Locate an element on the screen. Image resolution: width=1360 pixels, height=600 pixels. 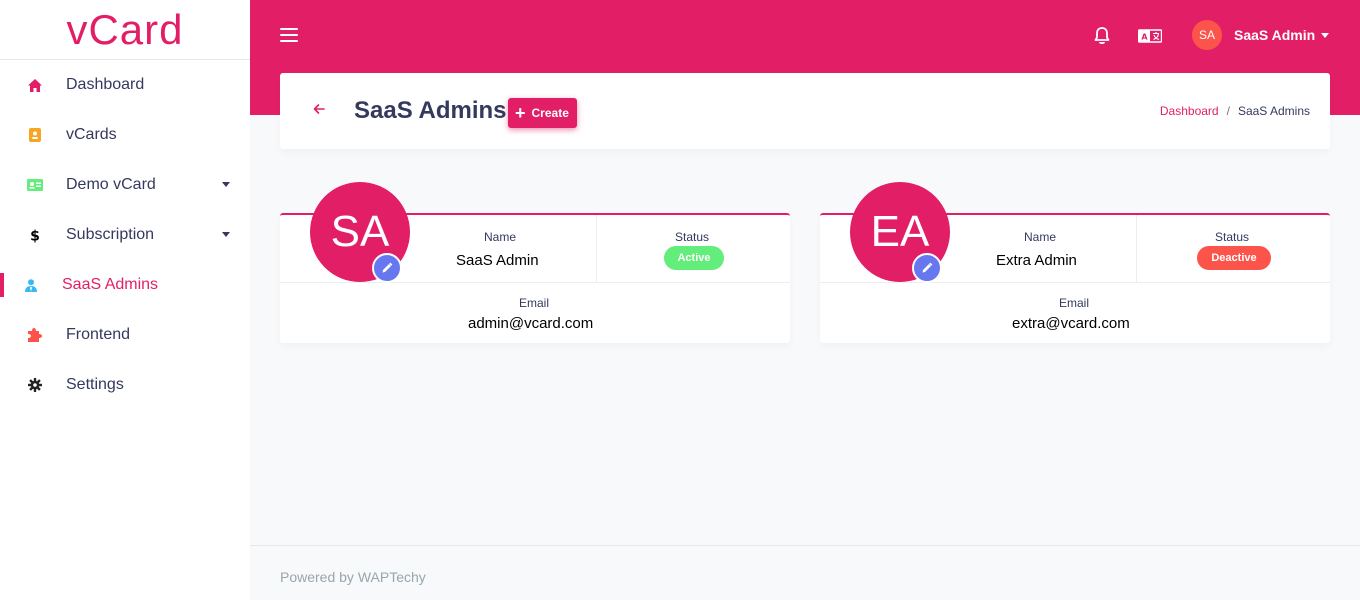
sidebar-item-label: Subscription is located at coordinates (110, 234).